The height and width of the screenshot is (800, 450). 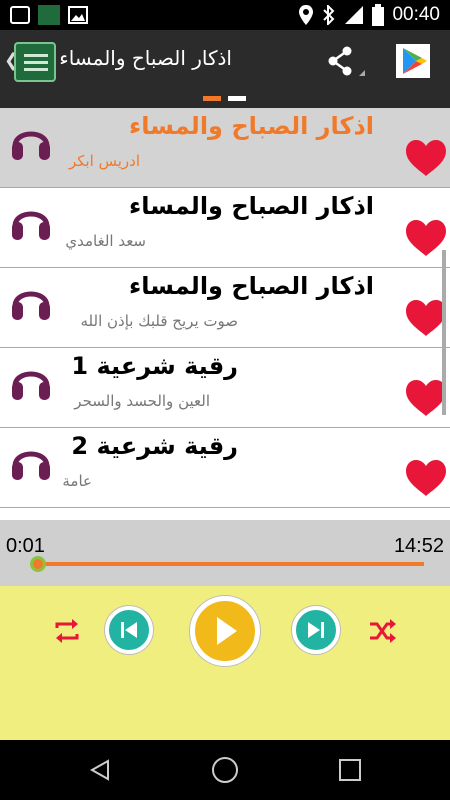 I want to click on play-store-icon, so click(x=413, y=61).